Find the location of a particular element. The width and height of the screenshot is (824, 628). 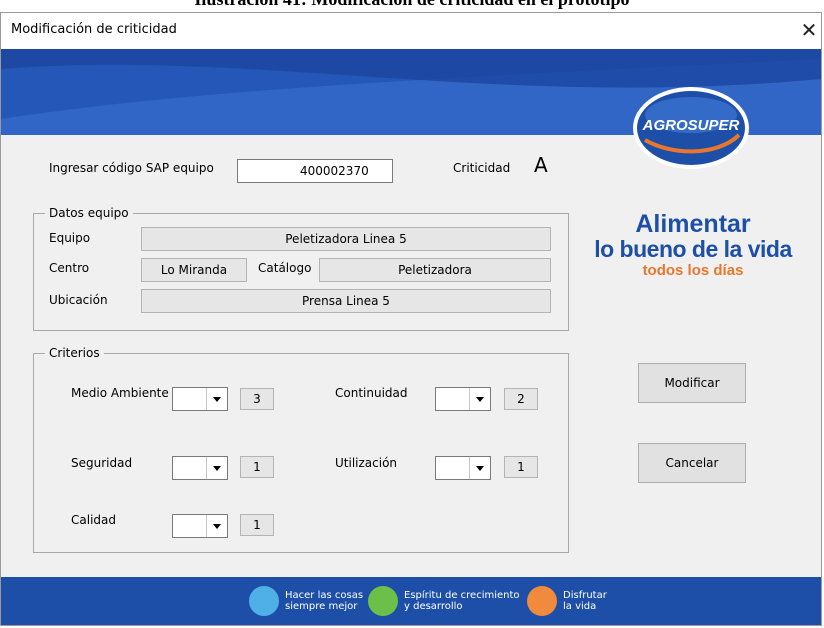

footer-value-2: Espíritu de crecimiento y desarrollo is located at coordinates (462, 601).